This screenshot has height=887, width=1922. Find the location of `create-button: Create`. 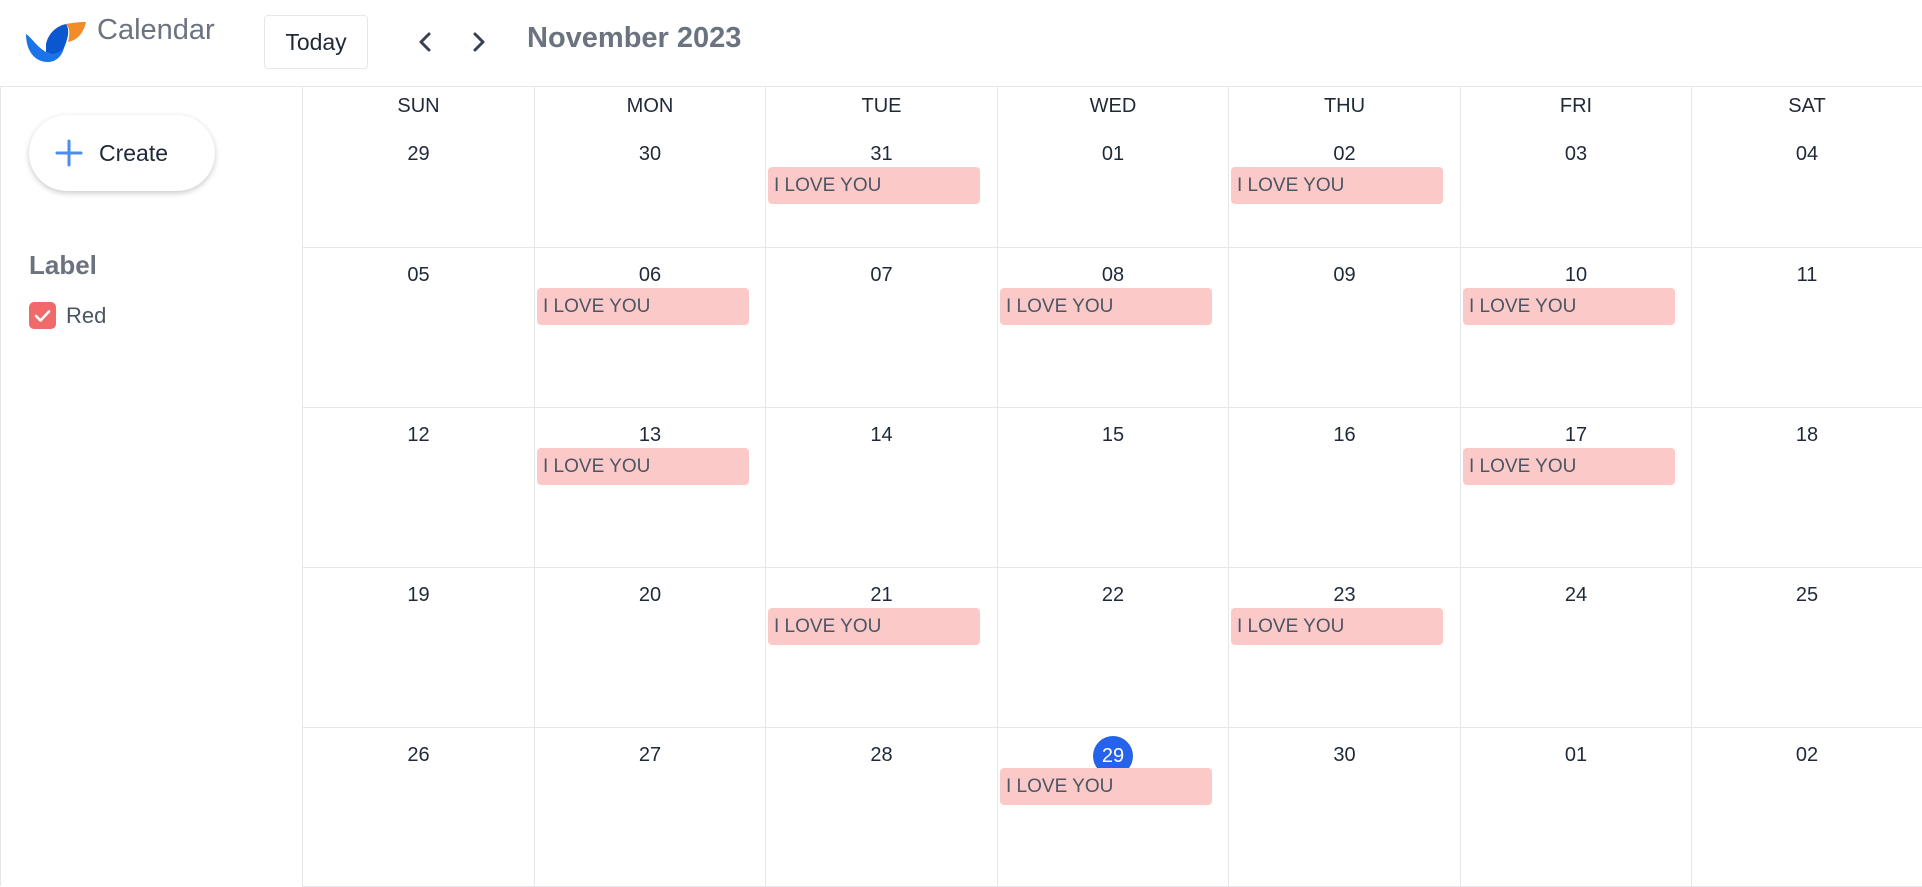

create-button: Create is located at coordinates (122, 153).